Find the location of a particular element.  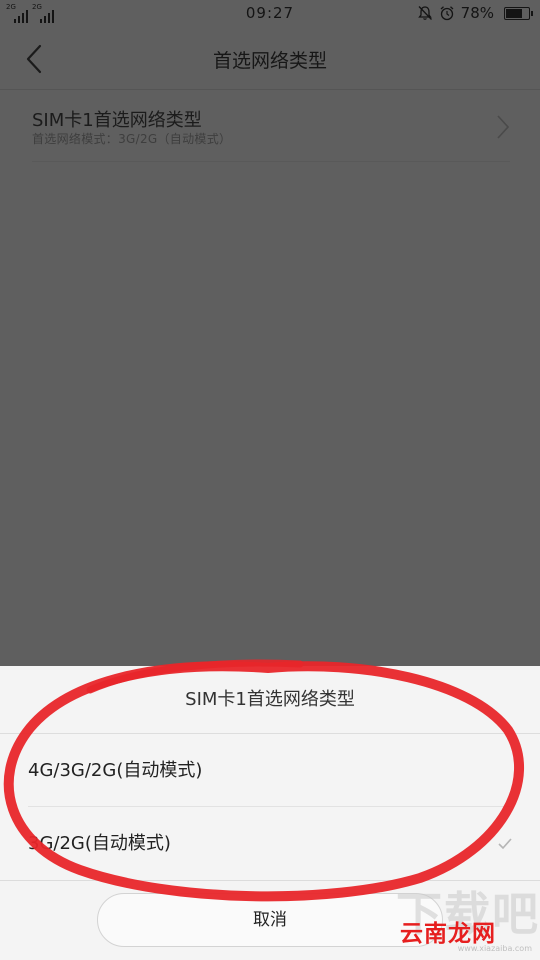

status-bar: 2G 2G 09:27 78% is located at coordinates (270, 14).